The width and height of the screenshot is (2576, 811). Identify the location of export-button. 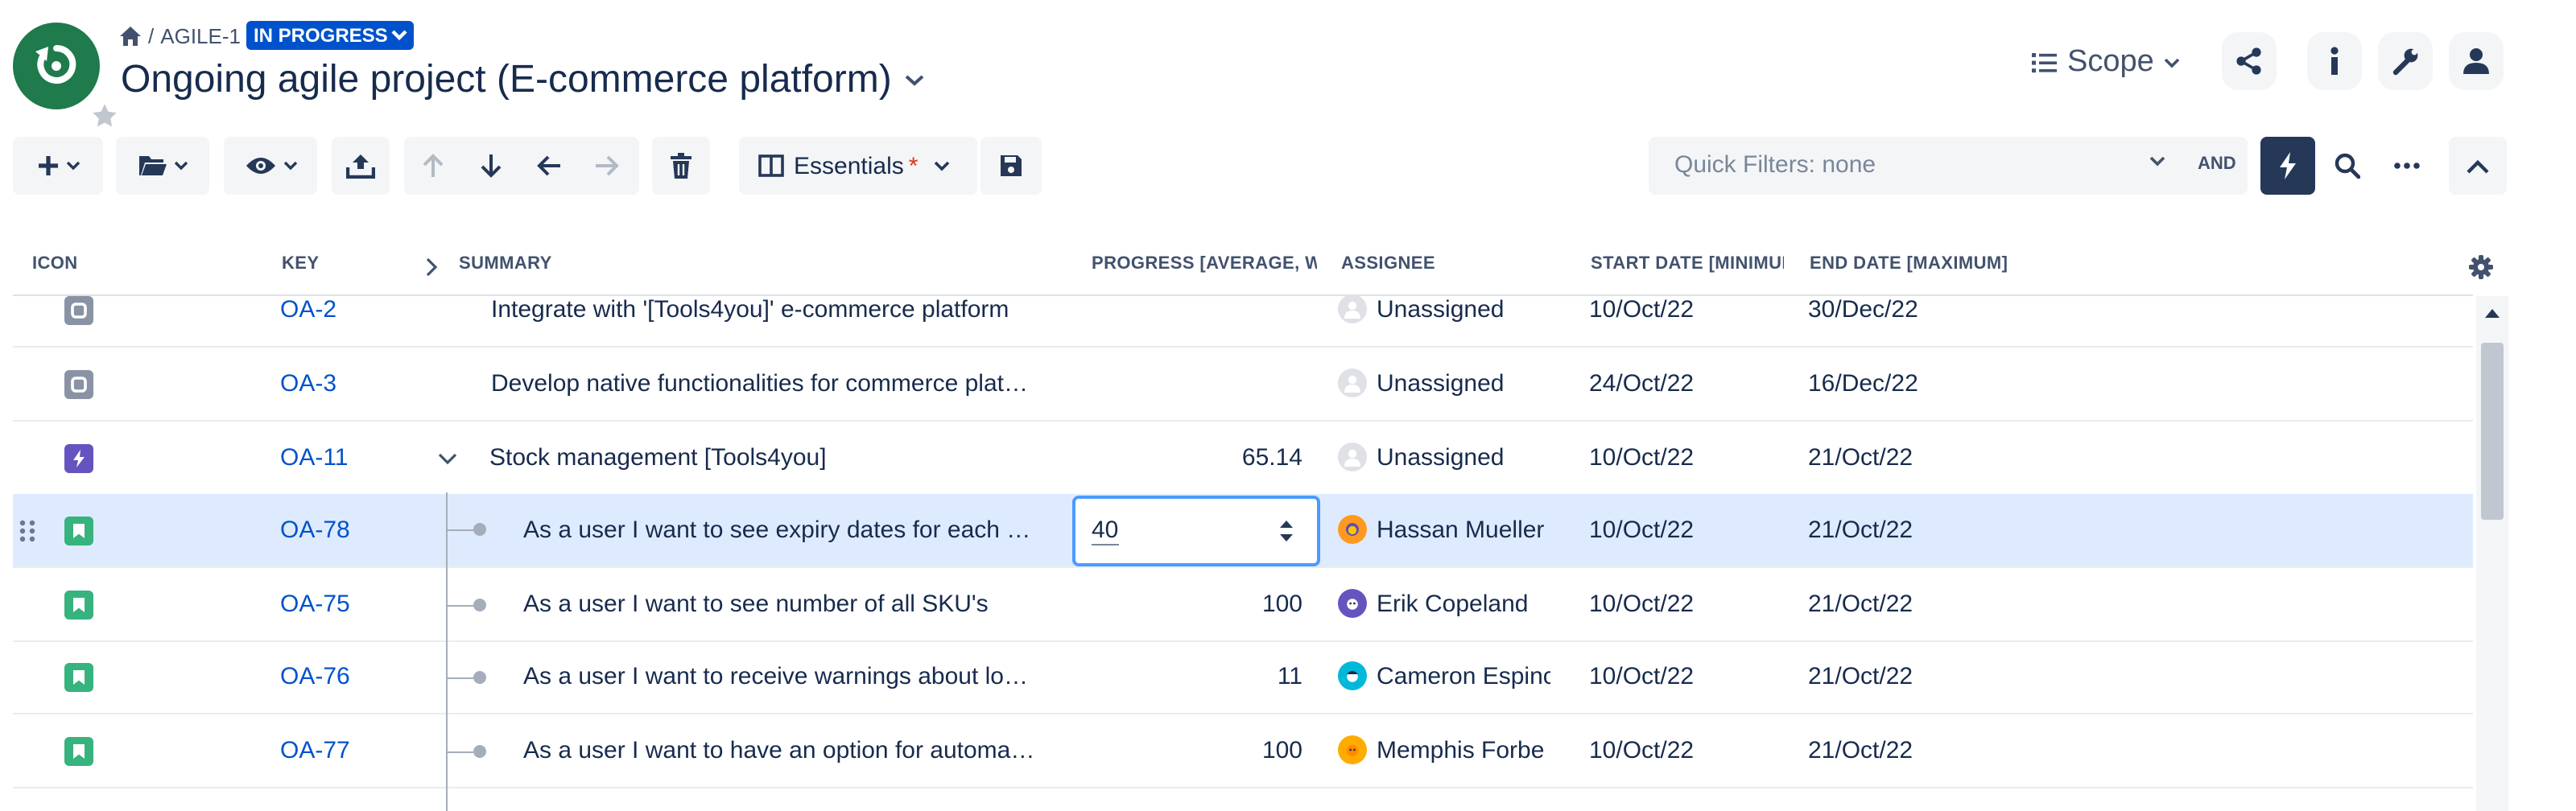
(361, 166).